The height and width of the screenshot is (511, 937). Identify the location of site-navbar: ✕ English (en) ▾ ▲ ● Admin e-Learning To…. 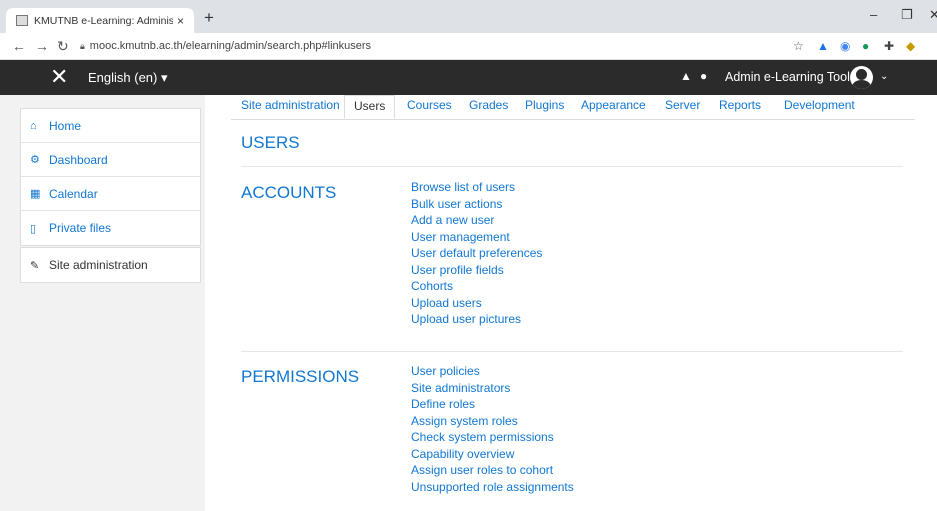
(468, 77).